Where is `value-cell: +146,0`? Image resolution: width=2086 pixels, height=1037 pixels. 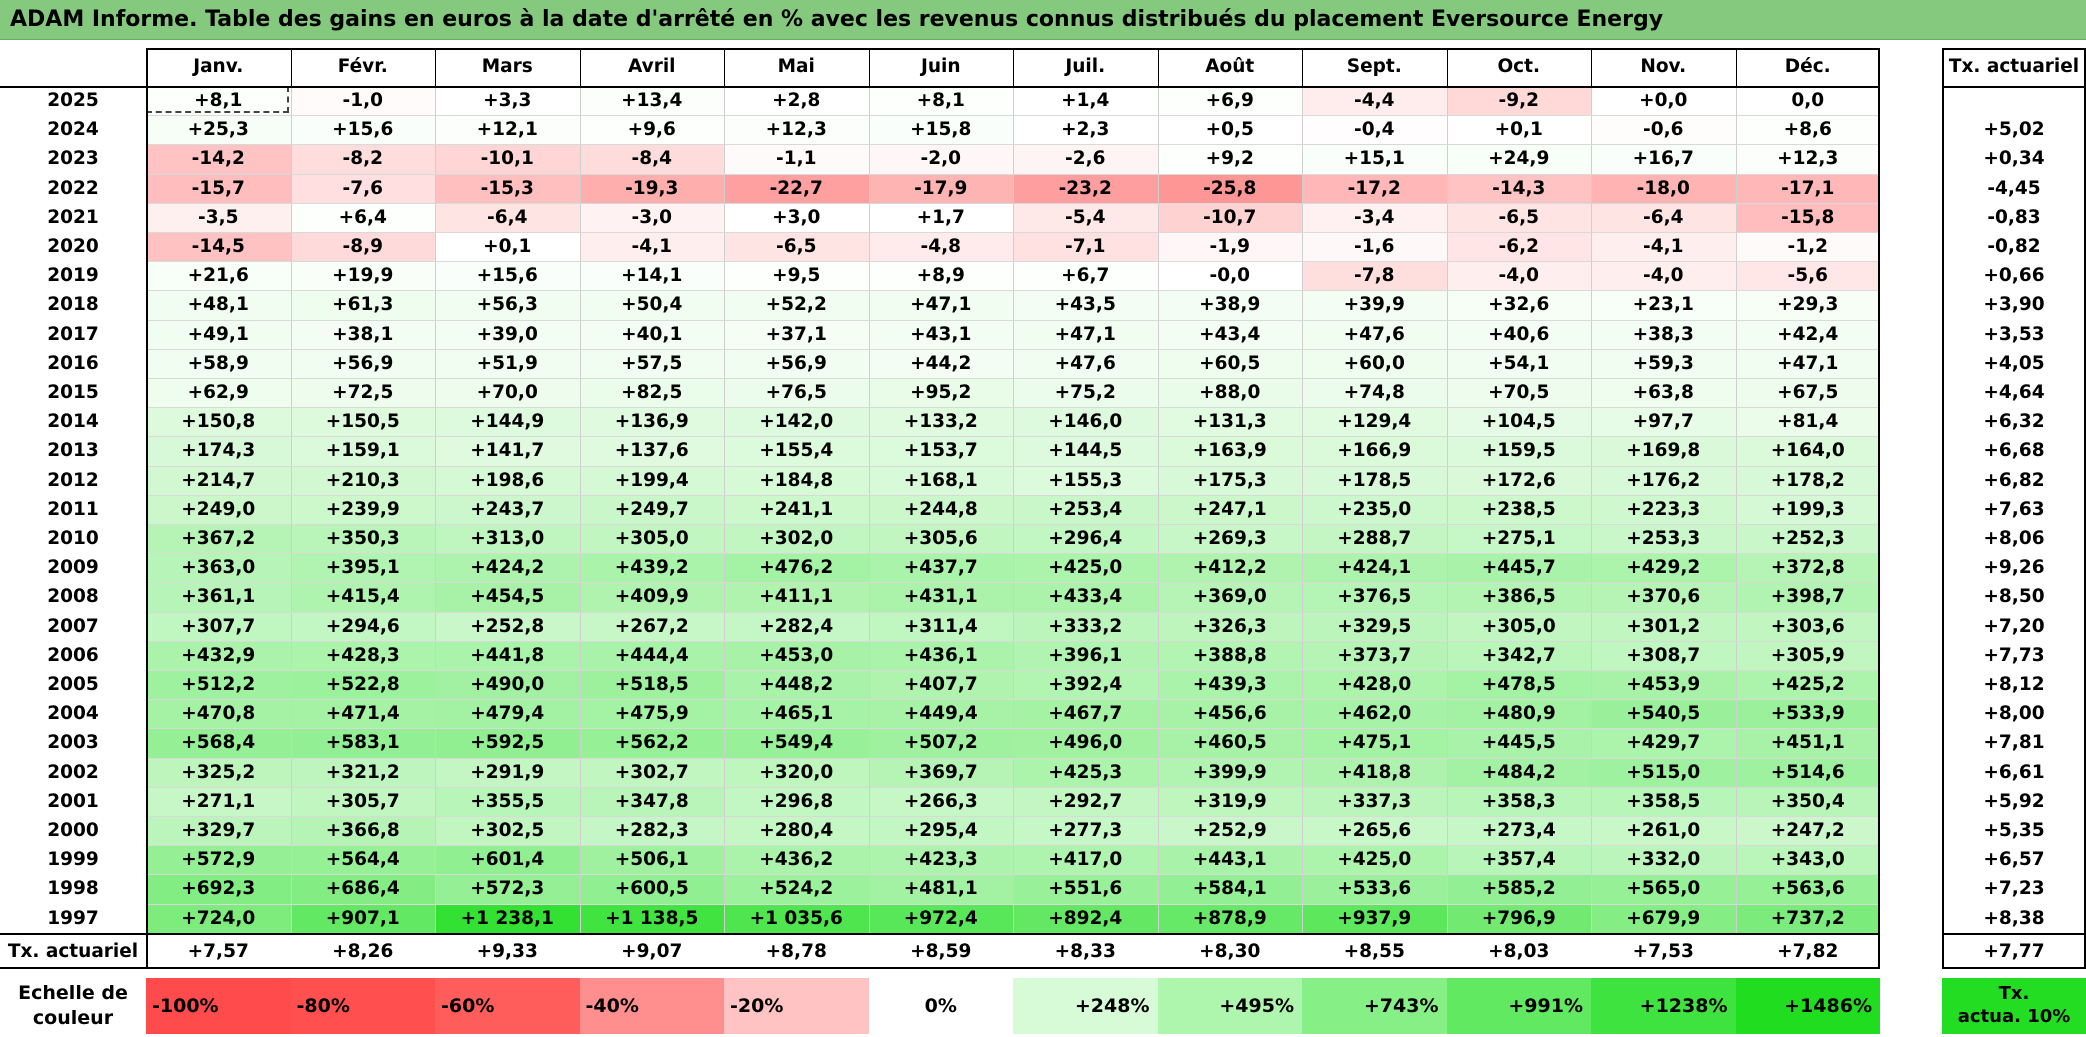 value-cell: +146,0 is located at coordinates (1085, 422).